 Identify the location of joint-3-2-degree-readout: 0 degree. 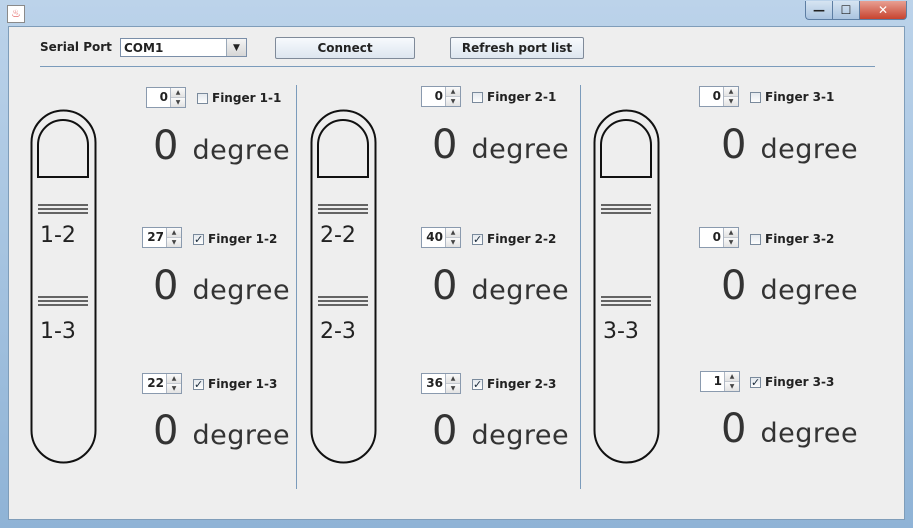
(789, 286).